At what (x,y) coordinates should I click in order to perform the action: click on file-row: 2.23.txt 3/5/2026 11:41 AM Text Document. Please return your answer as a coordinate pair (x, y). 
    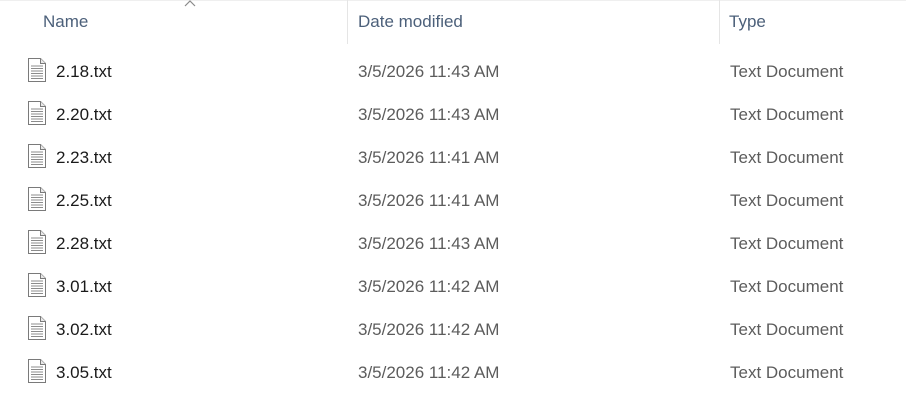
    Looking at the image, I should click on (453, 157).